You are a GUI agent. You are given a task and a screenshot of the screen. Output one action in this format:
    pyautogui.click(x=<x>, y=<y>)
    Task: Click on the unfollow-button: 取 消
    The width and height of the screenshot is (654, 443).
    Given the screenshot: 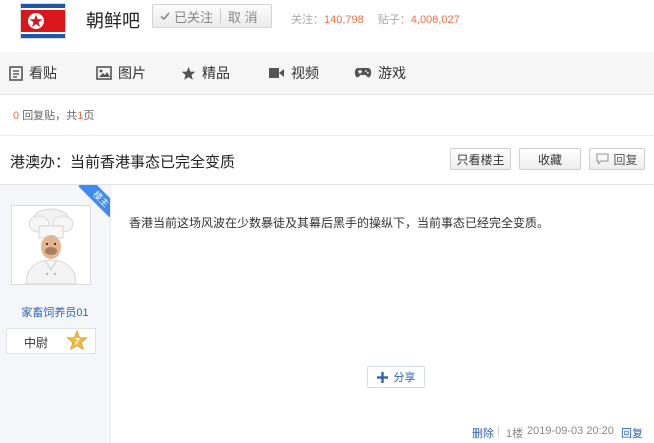 What is the action you would take?
    pyautogui.click(x=243, y=16)
    